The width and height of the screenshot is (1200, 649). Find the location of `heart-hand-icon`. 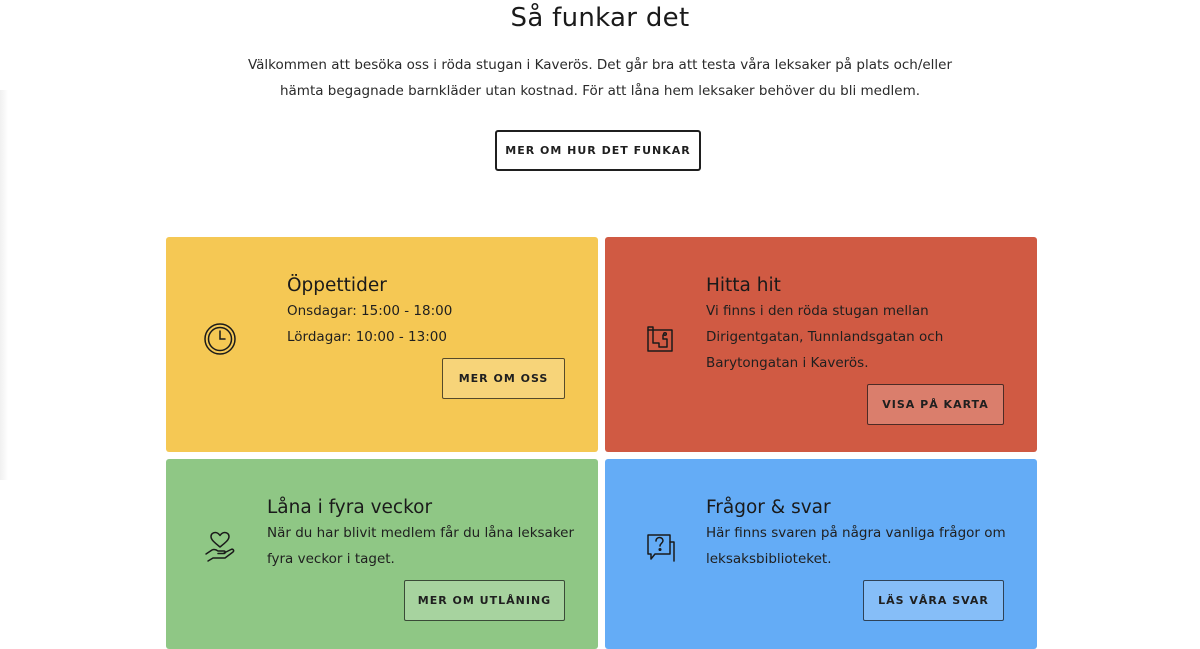

heart-hand-icon is located at coordinates (220, 547).